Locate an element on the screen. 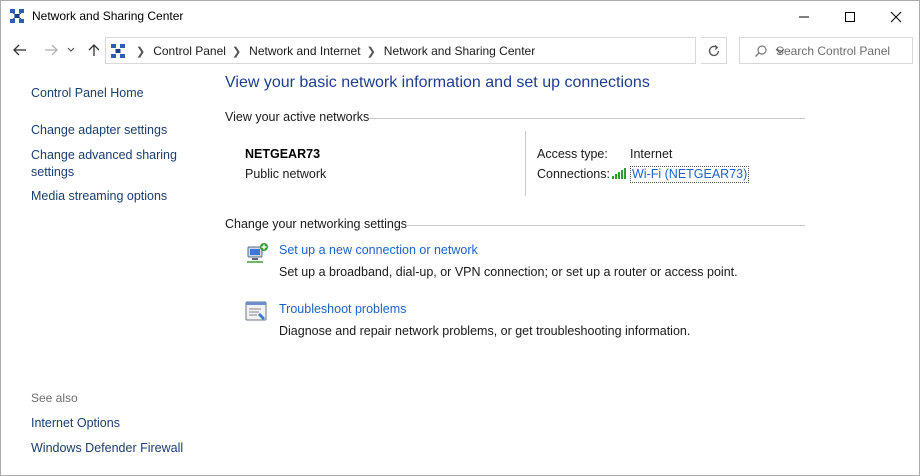 This screenshot has height=476, width=920. network-category: Public network is located at coordinates (286, 174).